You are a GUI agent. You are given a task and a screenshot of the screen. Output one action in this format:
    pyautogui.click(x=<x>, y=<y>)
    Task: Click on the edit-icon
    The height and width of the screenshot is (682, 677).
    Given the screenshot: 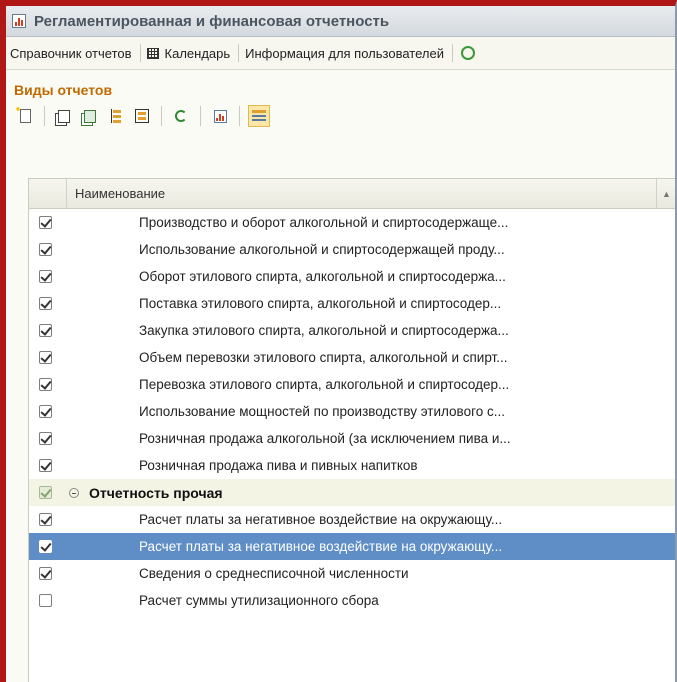 What is the action you would take?
    pyautogui.click(x=90, y=116)
    